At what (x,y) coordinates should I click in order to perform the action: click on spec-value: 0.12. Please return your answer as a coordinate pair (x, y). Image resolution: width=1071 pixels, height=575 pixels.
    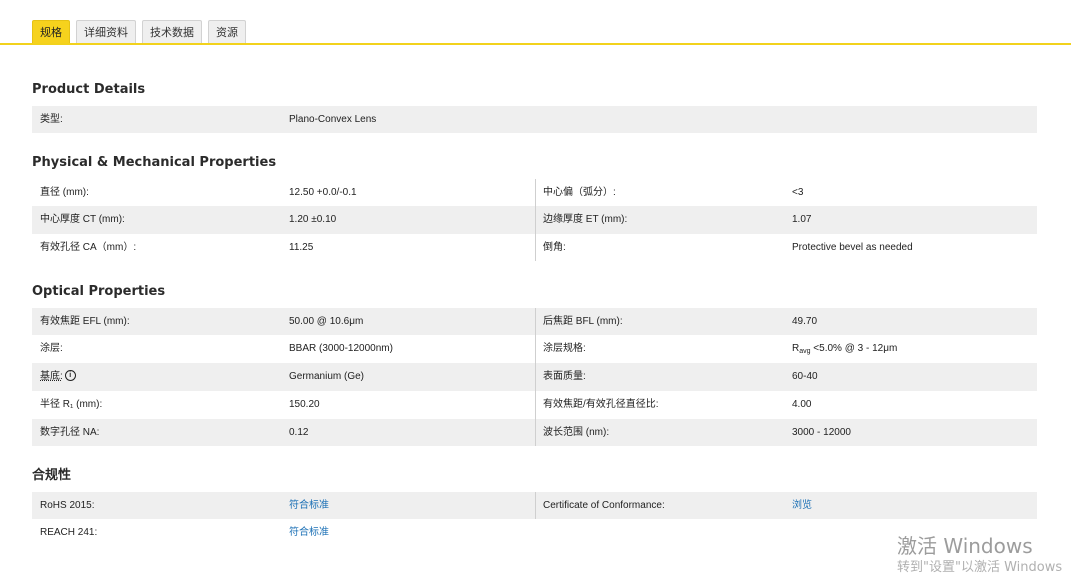
    Looking at the image, I should click on (299, 432).